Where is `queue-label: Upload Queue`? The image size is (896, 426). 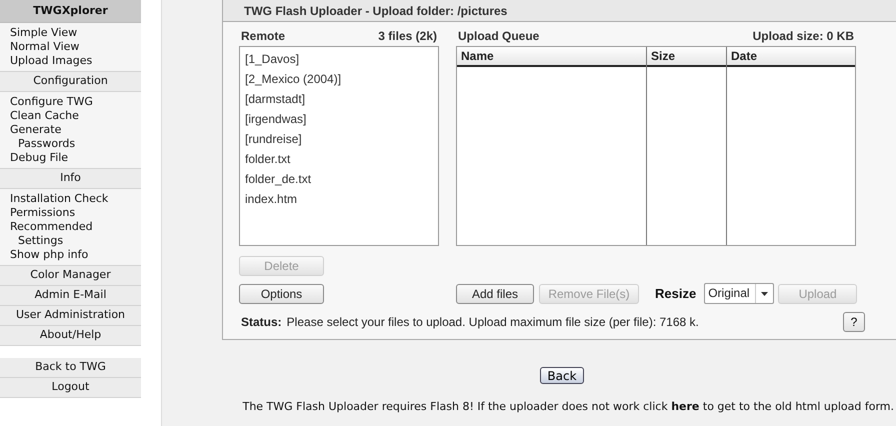 queue-label: Upload Queue is located at coordinates (499, 36).